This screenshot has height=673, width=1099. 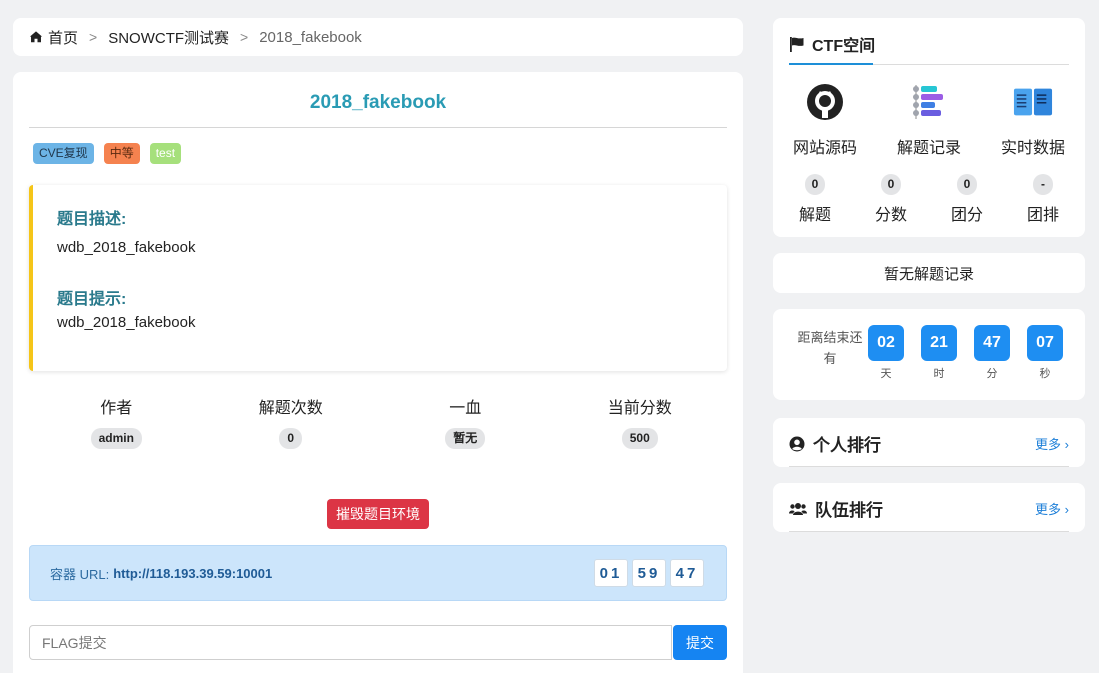 I want to click on timer-hours: 01, so click(x=611, y=573).